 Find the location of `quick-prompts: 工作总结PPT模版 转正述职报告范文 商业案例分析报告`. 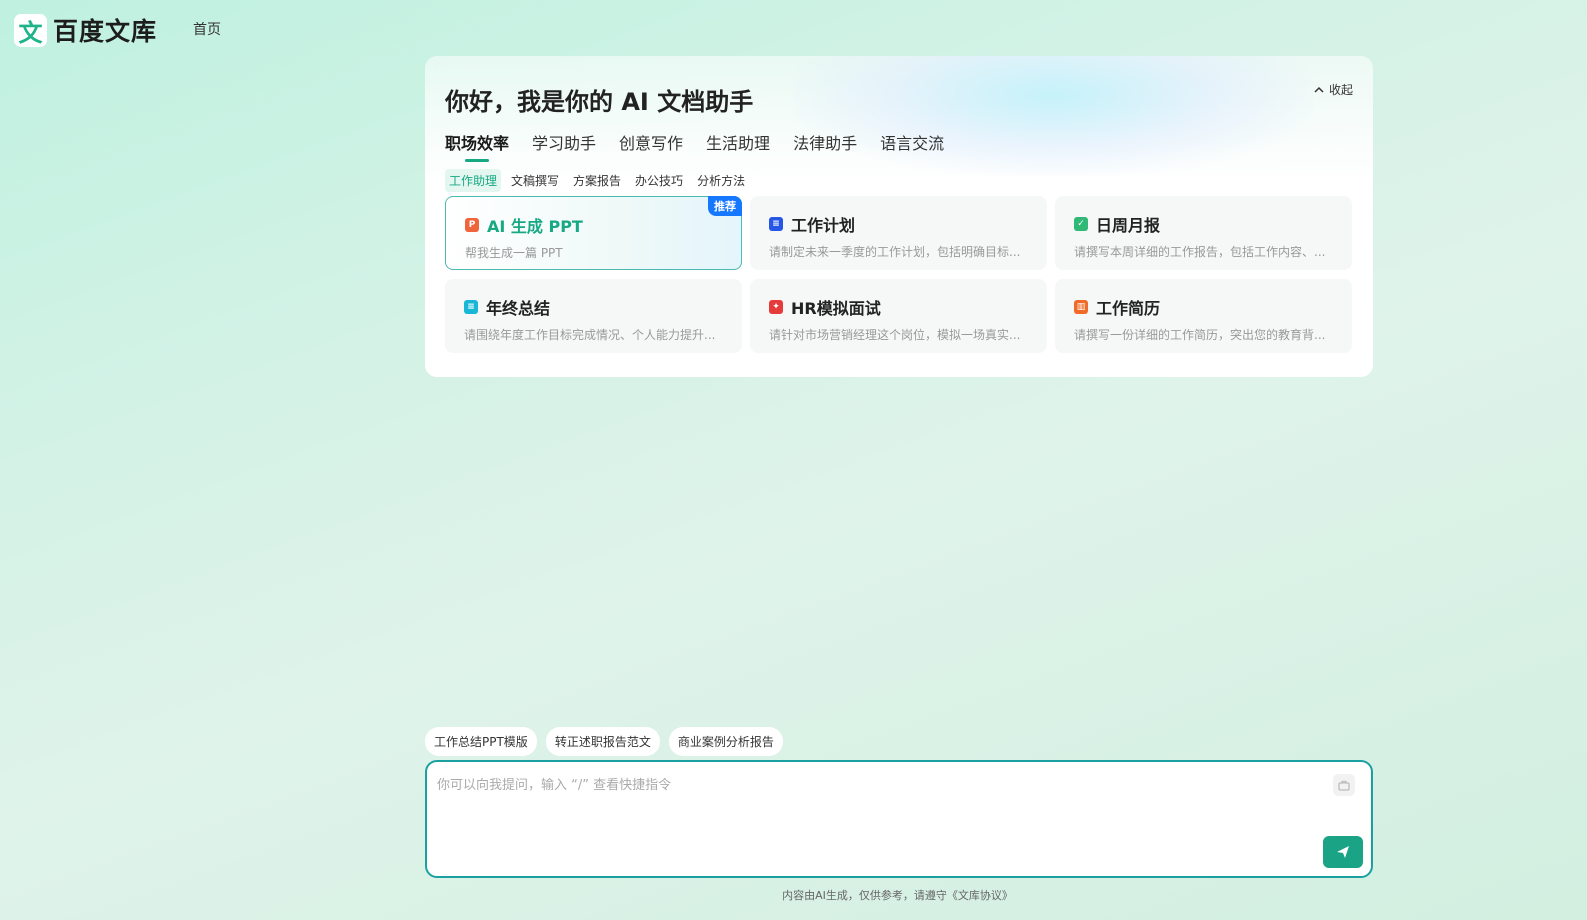

quick-prompts: 工作总结PPT模版 转正述职报告范文 商业案例分析报告 is located at coordinates (604, 741).